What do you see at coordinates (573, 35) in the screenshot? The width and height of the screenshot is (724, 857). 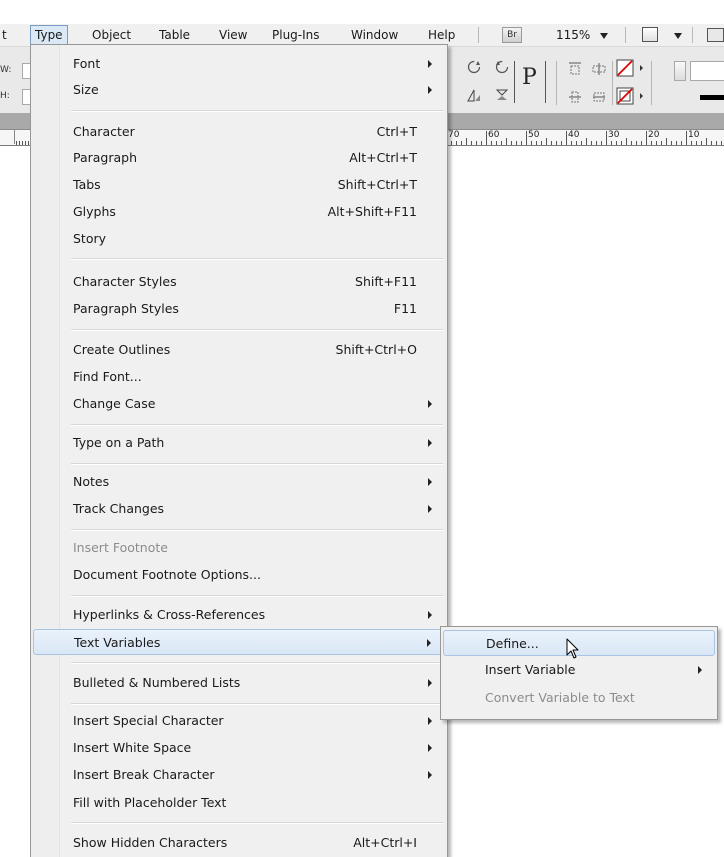 I see `zoom-level: 115%` at bounding box center [573, 35].